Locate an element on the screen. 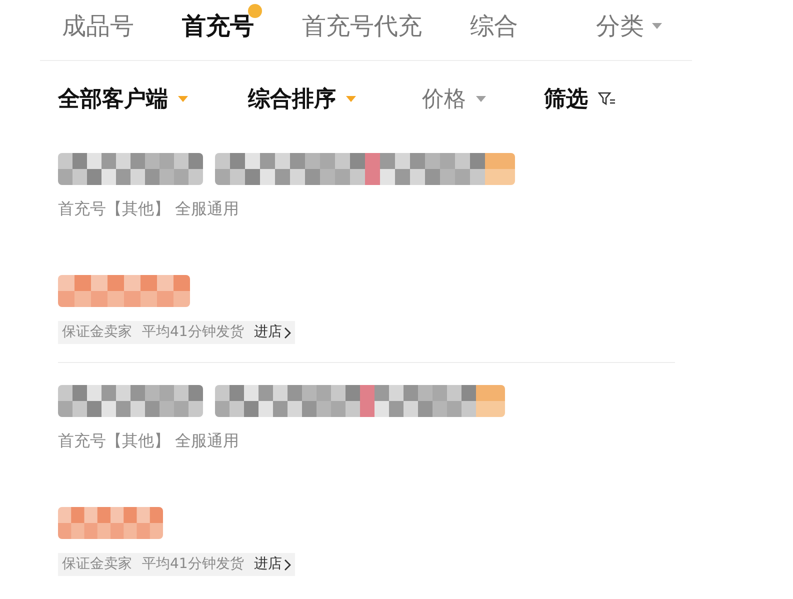  category-tab: 分类 is located at coordinates (633, 24).